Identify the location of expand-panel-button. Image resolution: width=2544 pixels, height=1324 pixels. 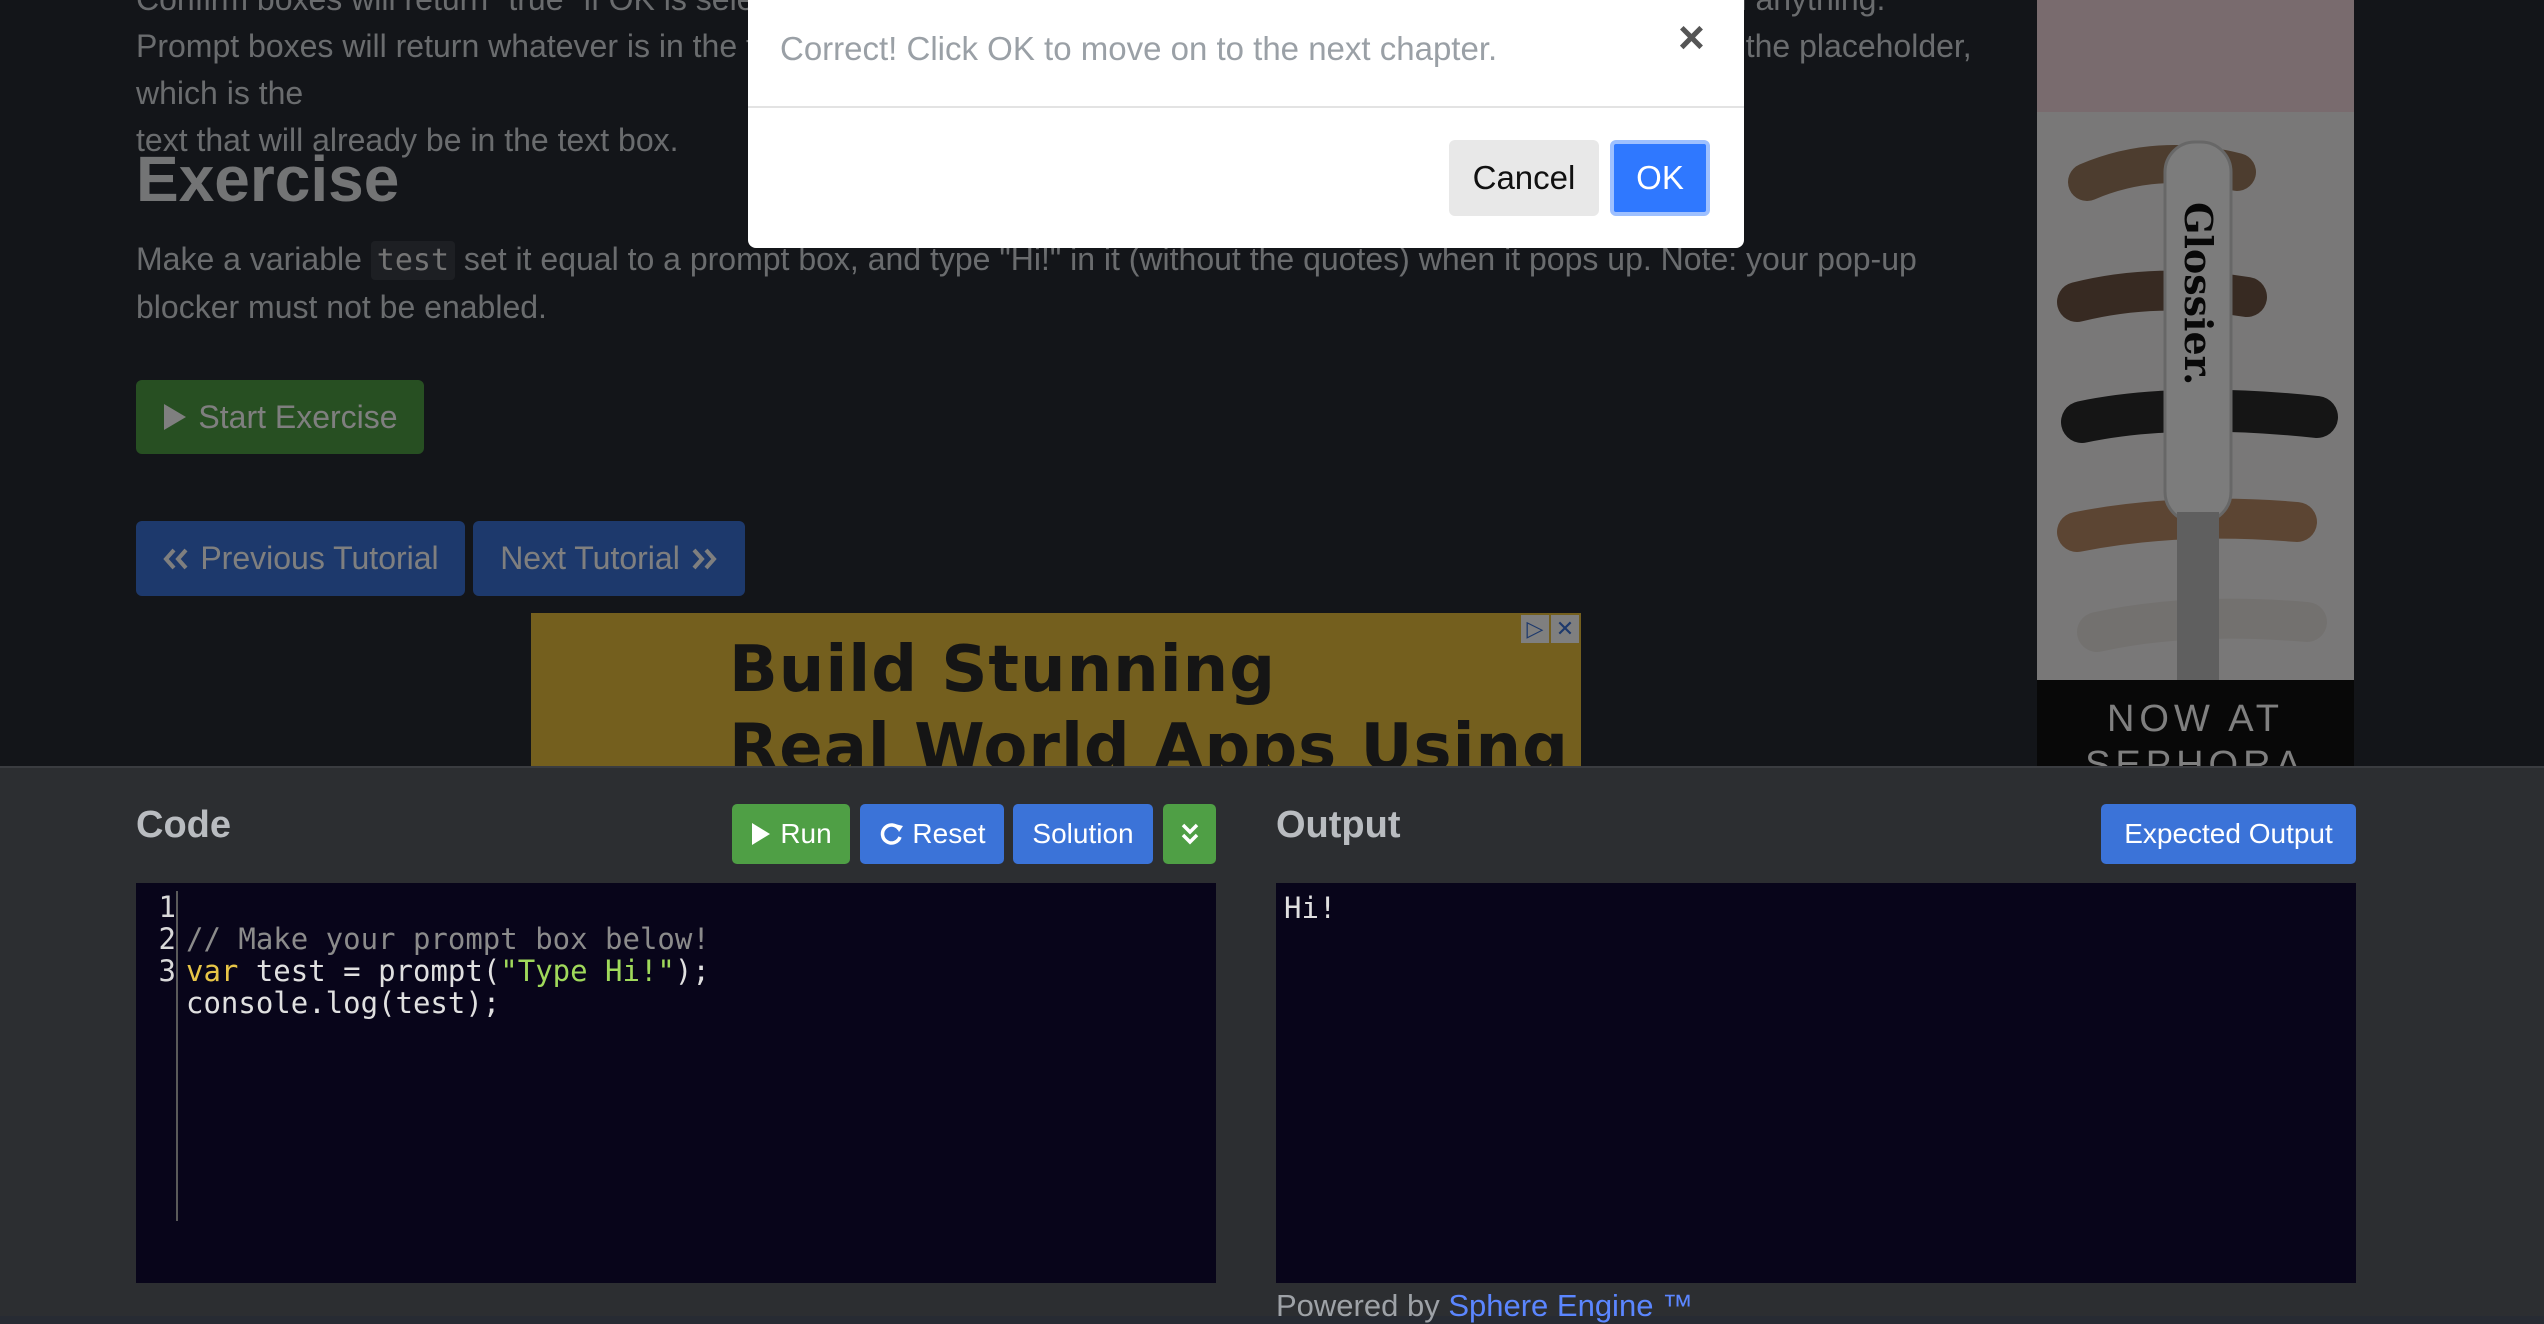
(1189, 834).